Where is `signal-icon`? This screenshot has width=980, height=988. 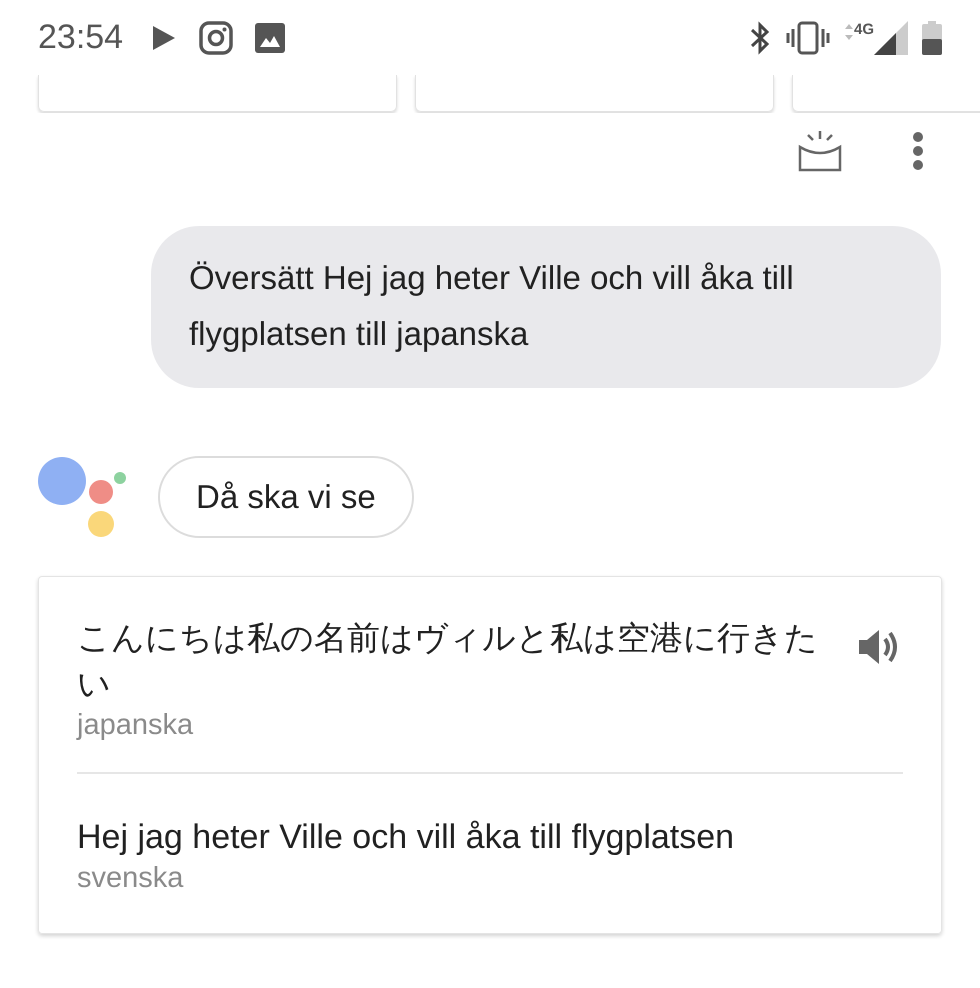
signal-icon is located at coordinates (891, 37).